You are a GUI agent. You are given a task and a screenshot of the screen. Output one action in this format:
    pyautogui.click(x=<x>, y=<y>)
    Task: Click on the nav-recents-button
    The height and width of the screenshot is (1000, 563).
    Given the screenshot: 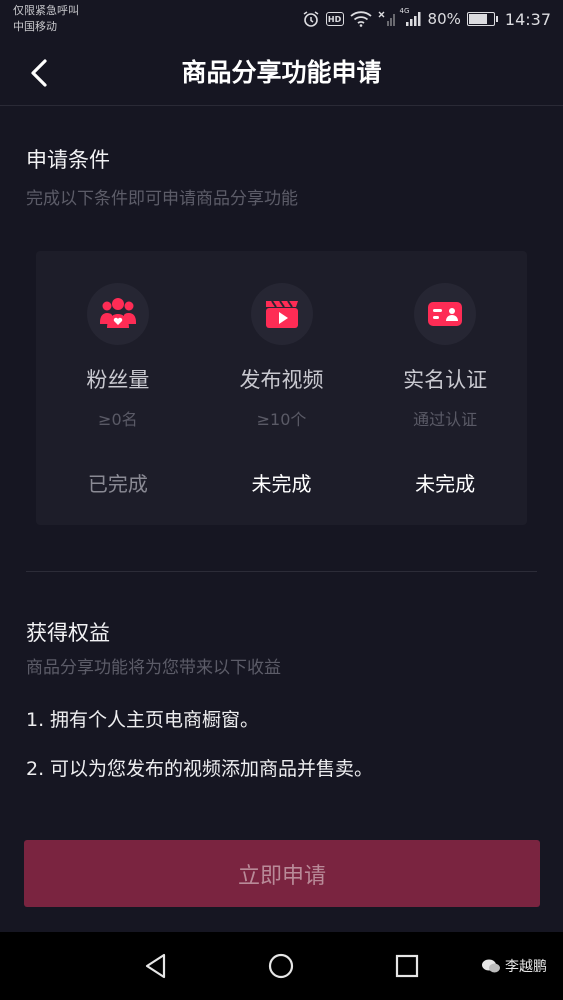 What is the action you would take?
    pyautogui.click(x=407, y=968)
    